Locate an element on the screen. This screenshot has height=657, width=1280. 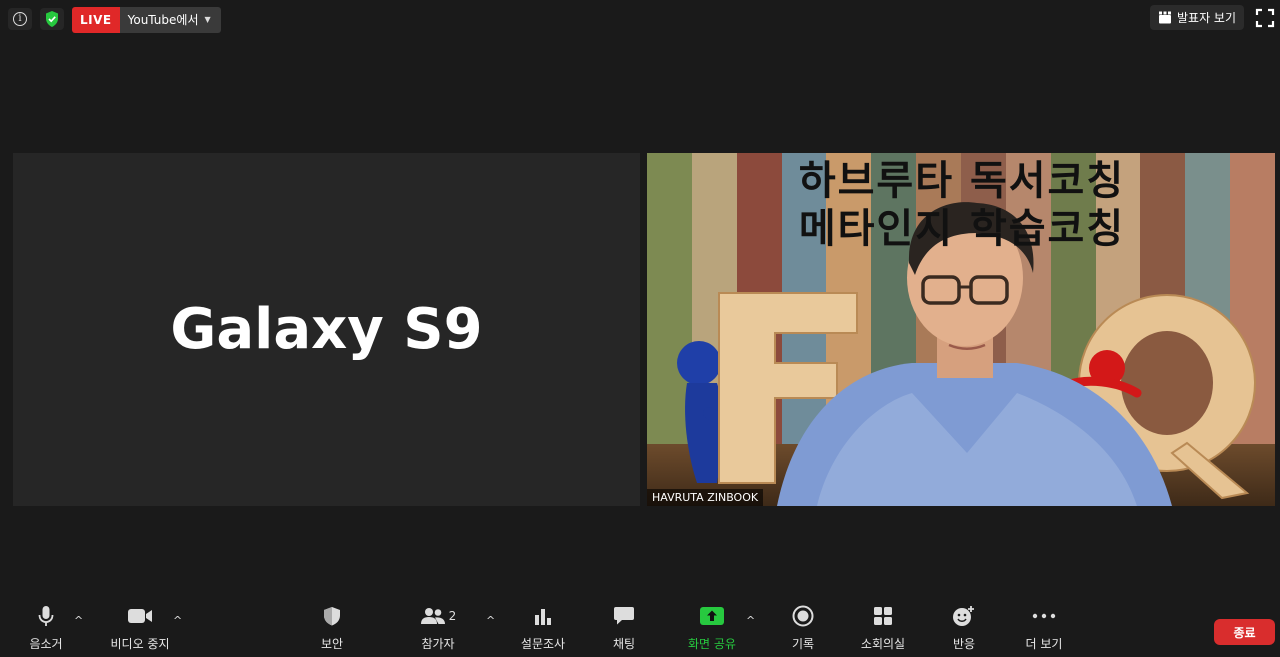
reactions-label: 반응 is located at coordinates (964, 644).